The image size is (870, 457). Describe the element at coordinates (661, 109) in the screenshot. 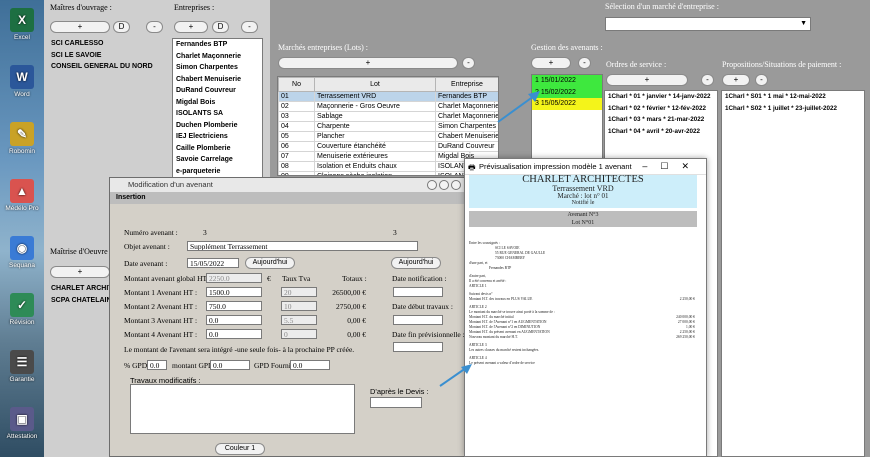

I see `list-item: 1Charl * 02 * février * 12-fév-2022` at that location.